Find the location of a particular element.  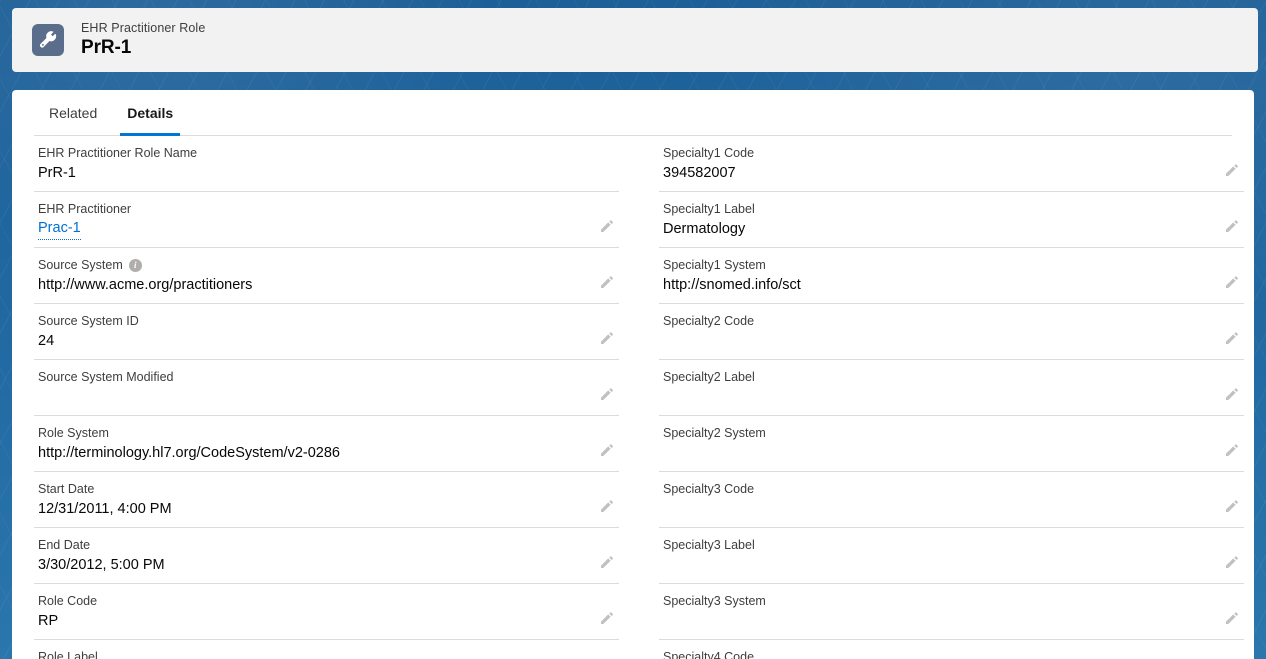

field-label-text: Role System is located at coordinates (73, 433).